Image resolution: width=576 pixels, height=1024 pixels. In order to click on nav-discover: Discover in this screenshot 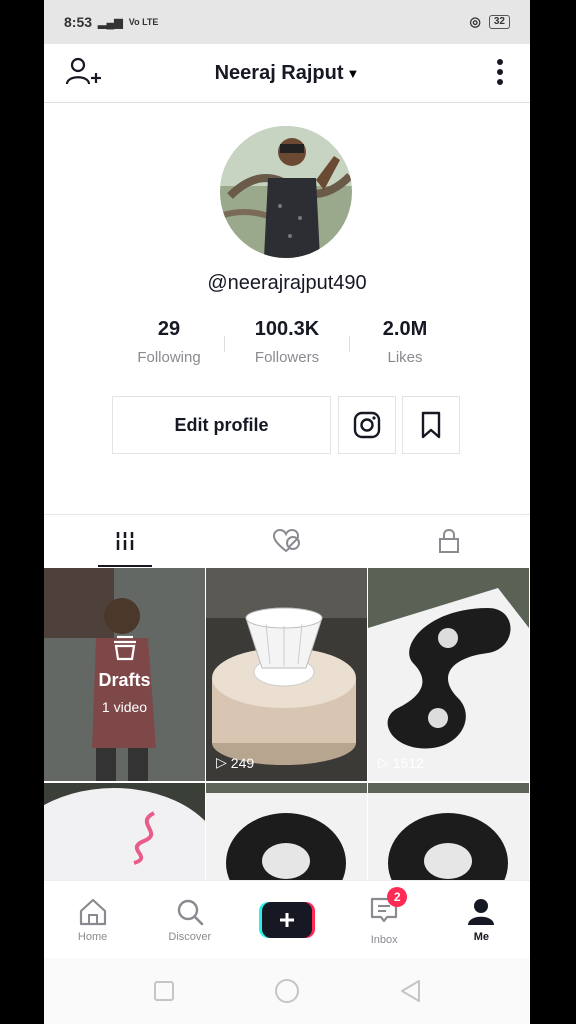, I will do `click(189, 920)`.